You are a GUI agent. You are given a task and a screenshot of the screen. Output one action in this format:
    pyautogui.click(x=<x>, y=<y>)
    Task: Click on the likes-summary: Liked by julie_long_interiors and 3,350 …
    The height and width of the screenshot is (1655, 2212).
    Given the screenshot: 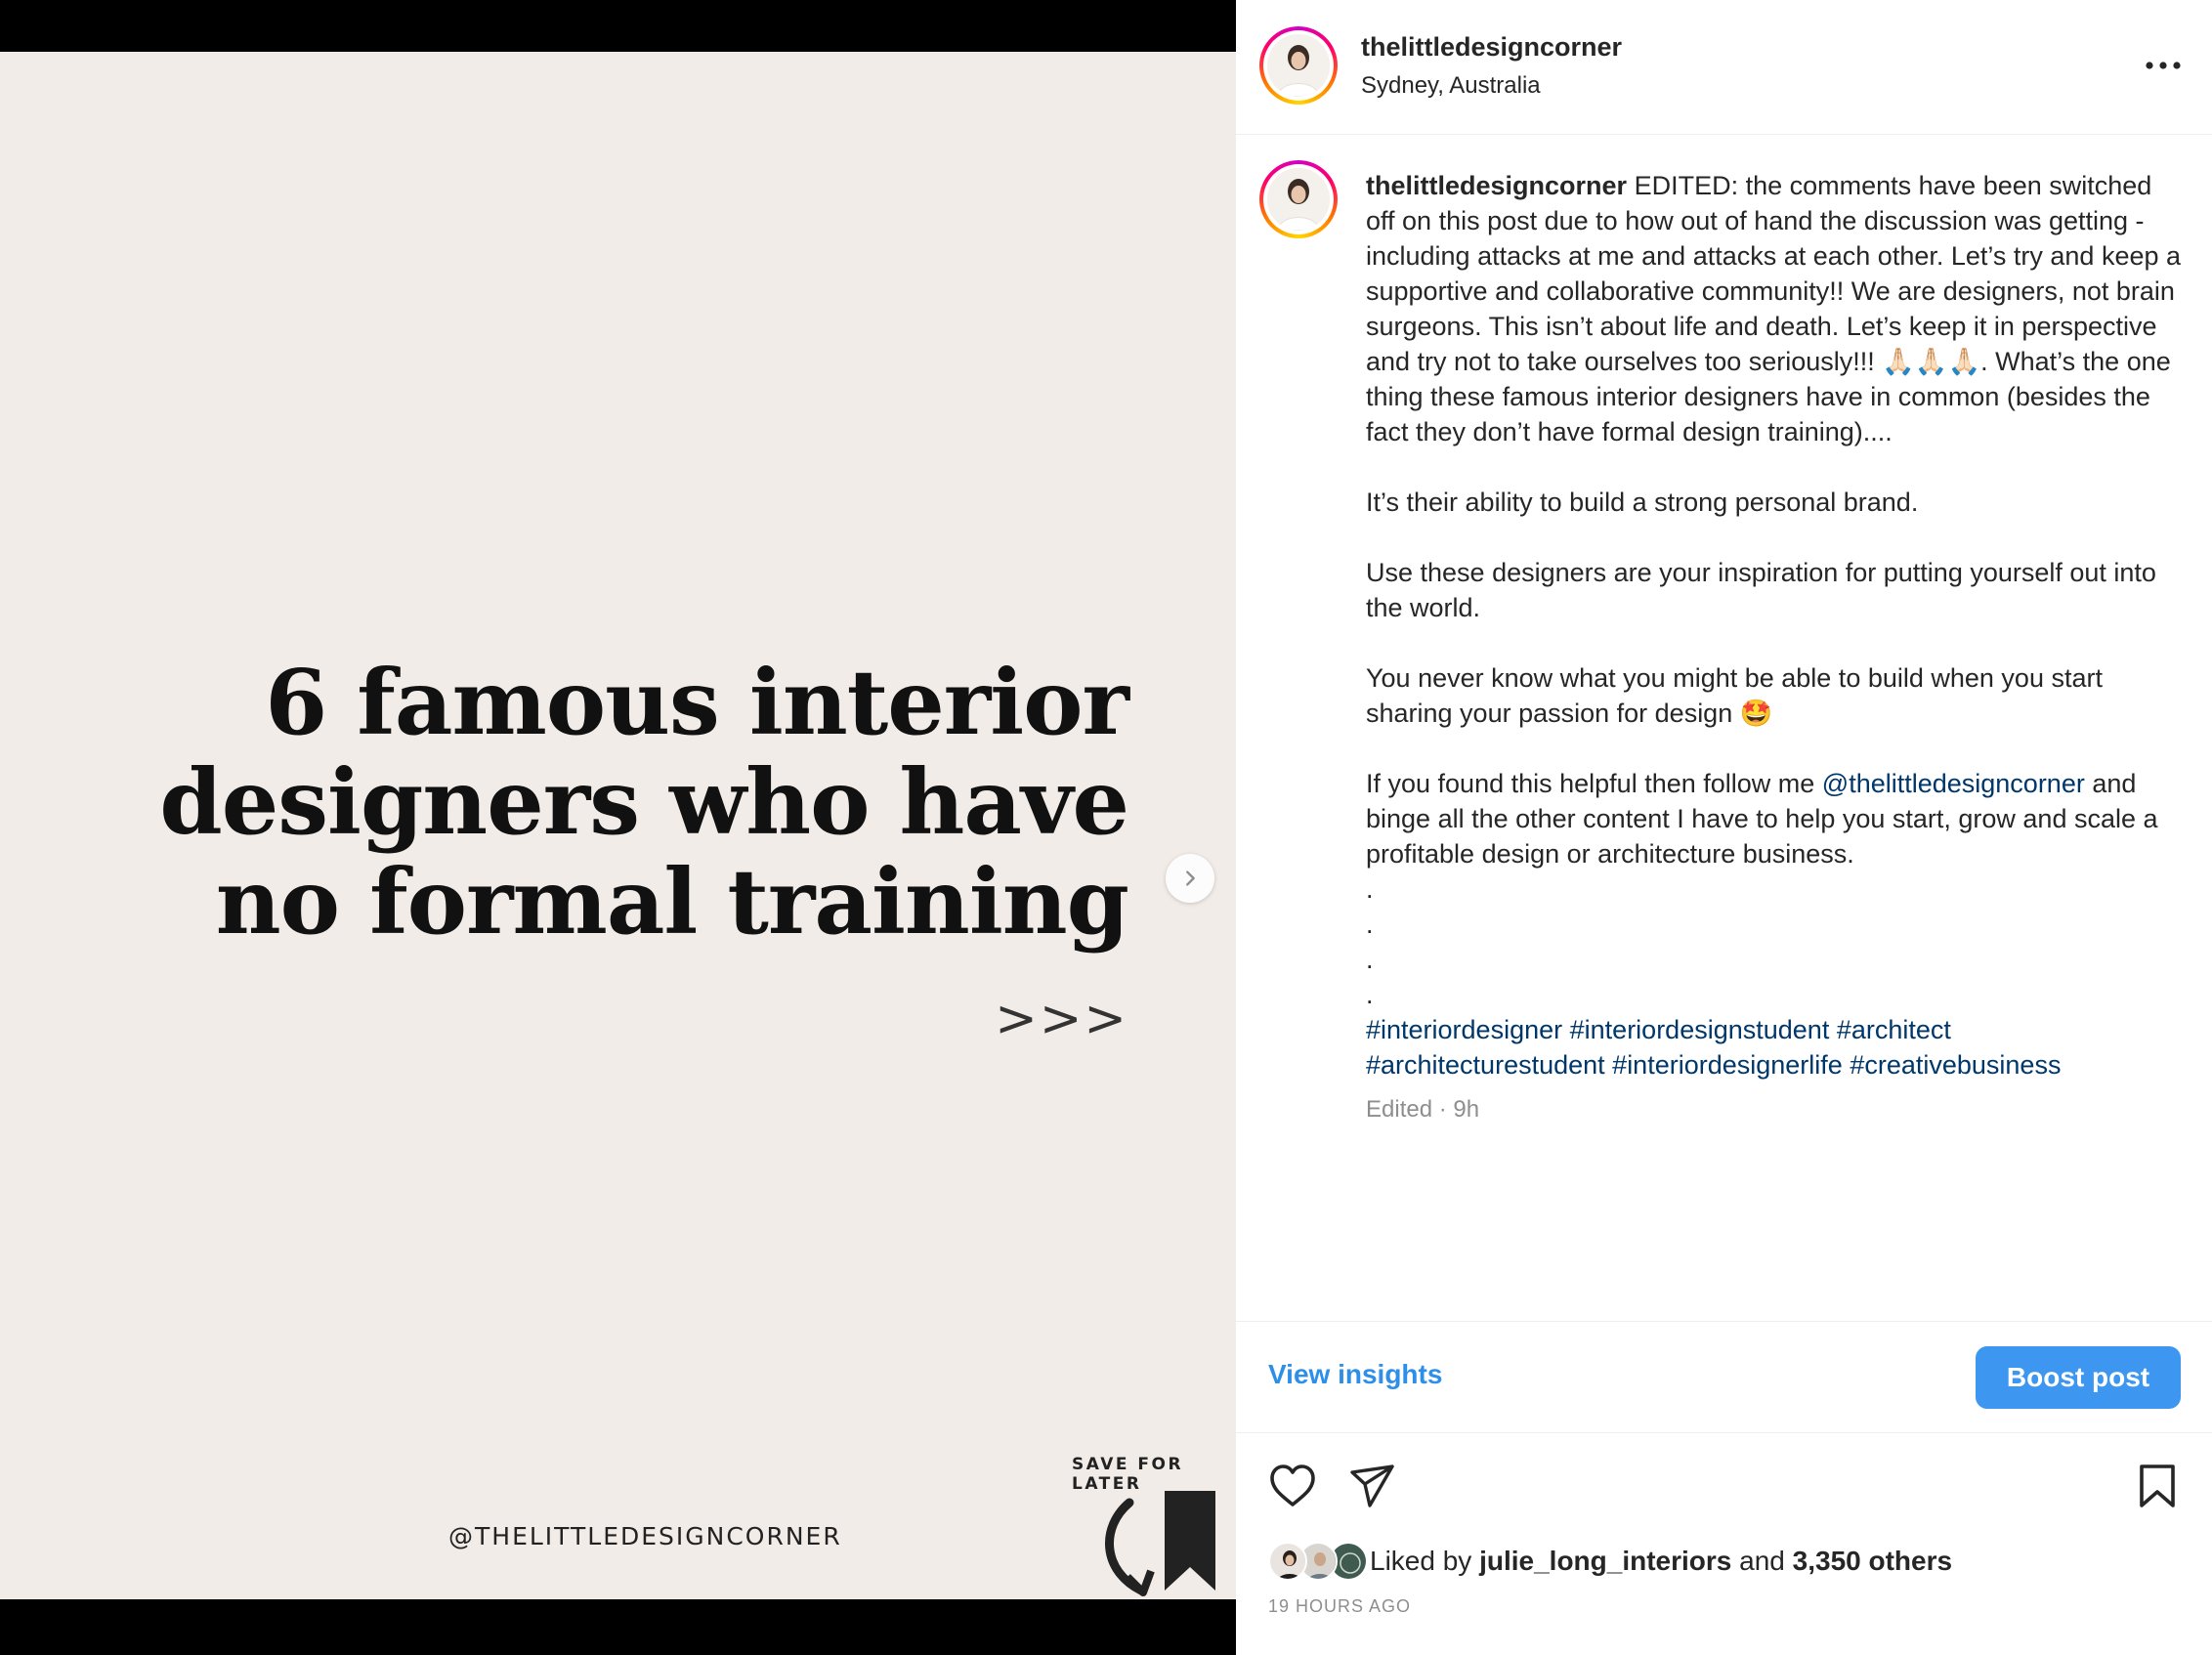 What is the action you would take?
    pyautogui.click(x=1610, y=1561)
    